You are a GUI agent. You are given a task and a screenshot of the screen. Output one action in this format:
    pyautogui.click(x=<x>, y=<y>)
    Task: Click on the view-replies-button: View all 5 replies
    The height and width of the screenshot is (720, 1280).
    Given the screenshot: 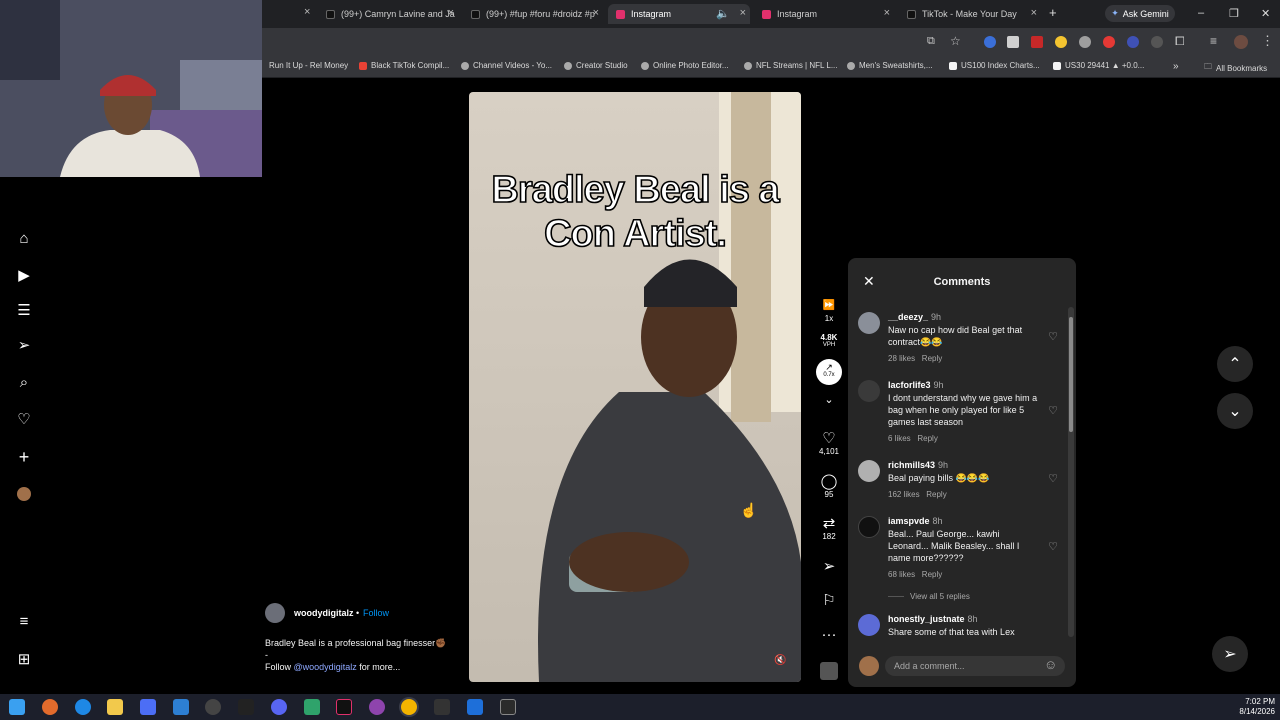 What is the action you would take?
    pyautogui.click(x=929, y=596)
    